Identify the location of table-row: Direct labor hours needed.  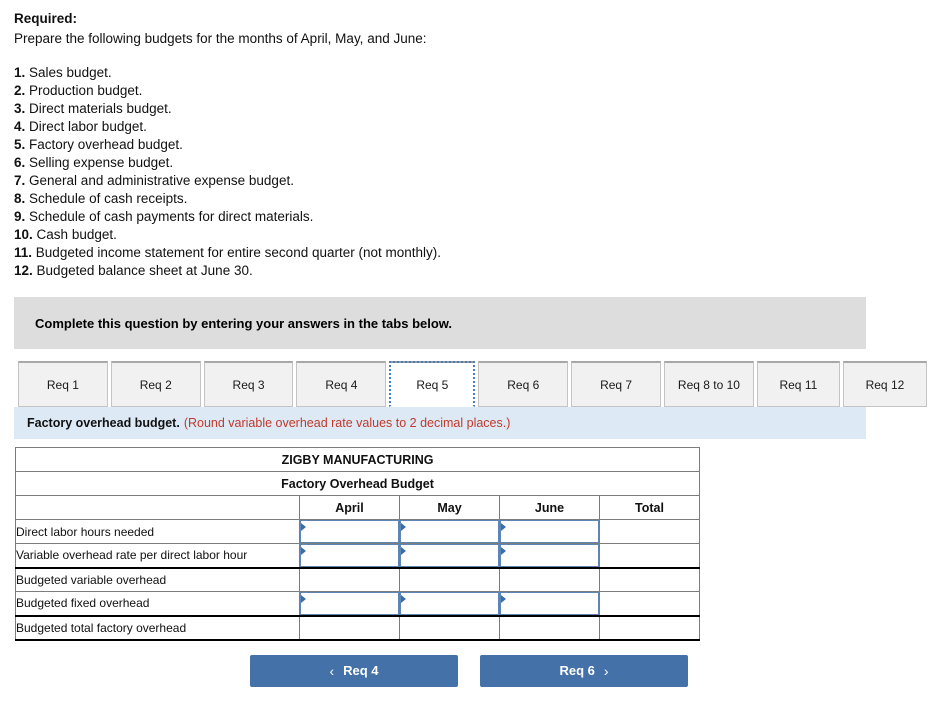
(358, 531).